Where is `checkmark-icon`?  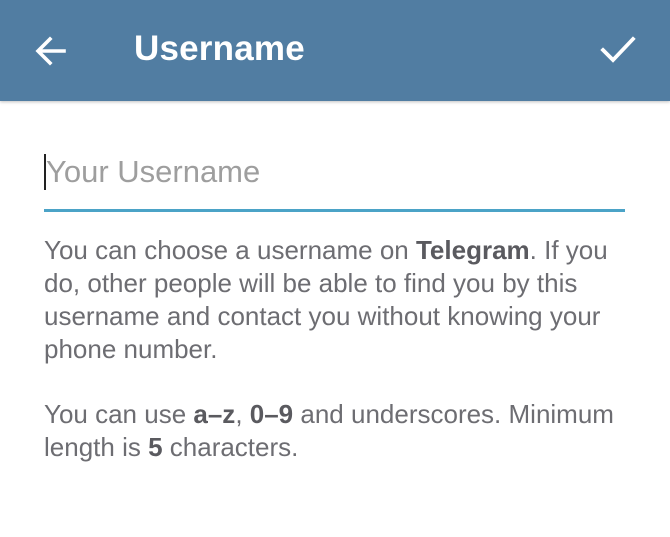
checkmark-icon is located at coordinates (618, 49).